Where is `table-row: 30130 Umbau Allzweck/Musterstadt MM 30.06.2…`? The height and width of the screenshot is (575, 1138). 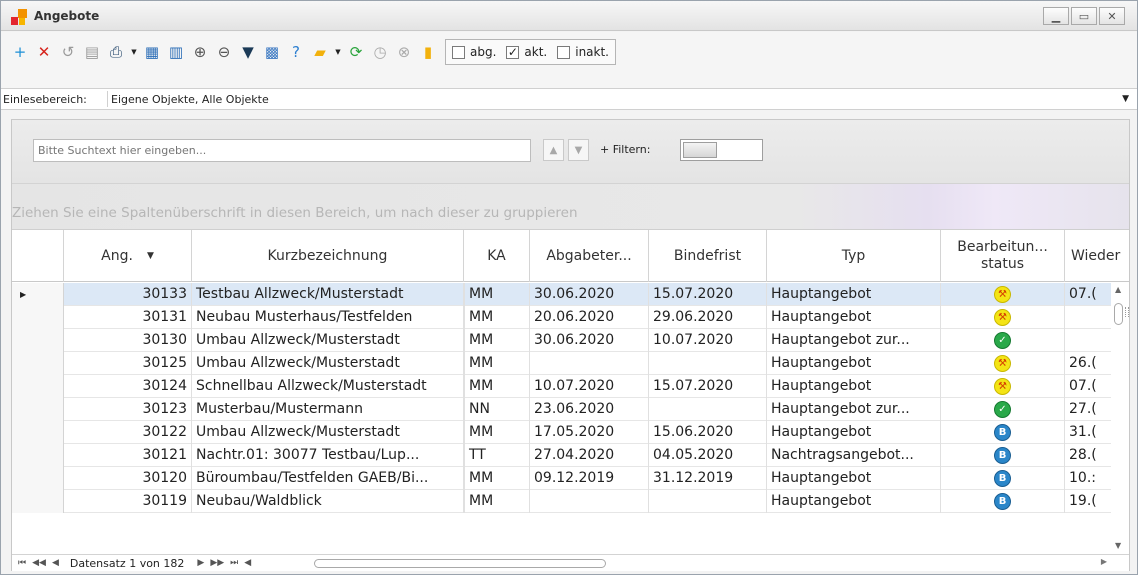 table-row: 30130 Umbau Allzweck/Musterstadt MM 30.06.2… is located at coordinates (562, 340).